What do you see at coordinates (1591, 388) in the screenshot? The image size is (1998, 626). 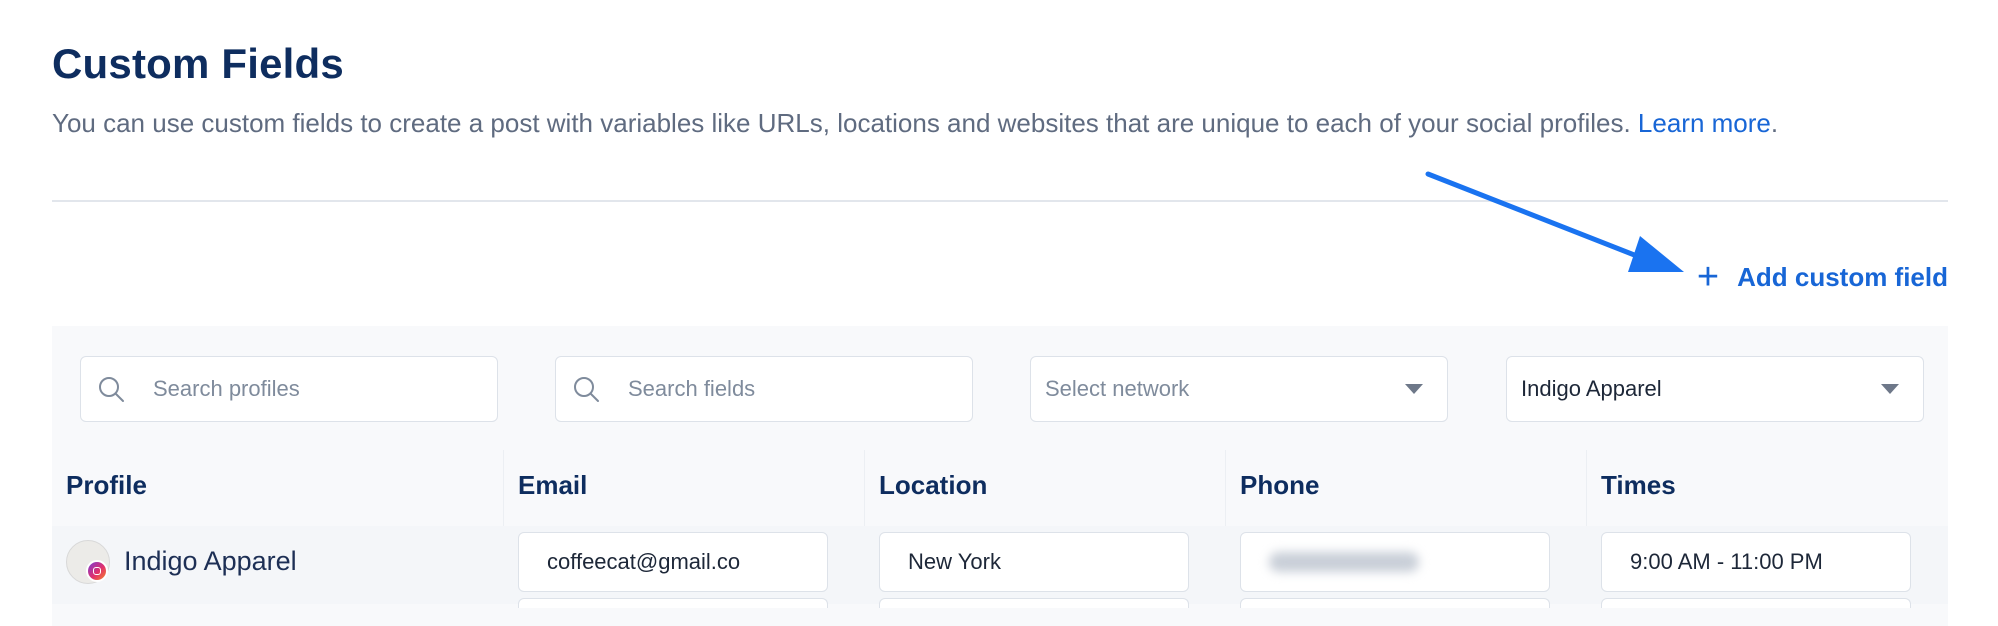 I see `profile-group-value: Indigo Apparel` at bounding box center [1591, 388].